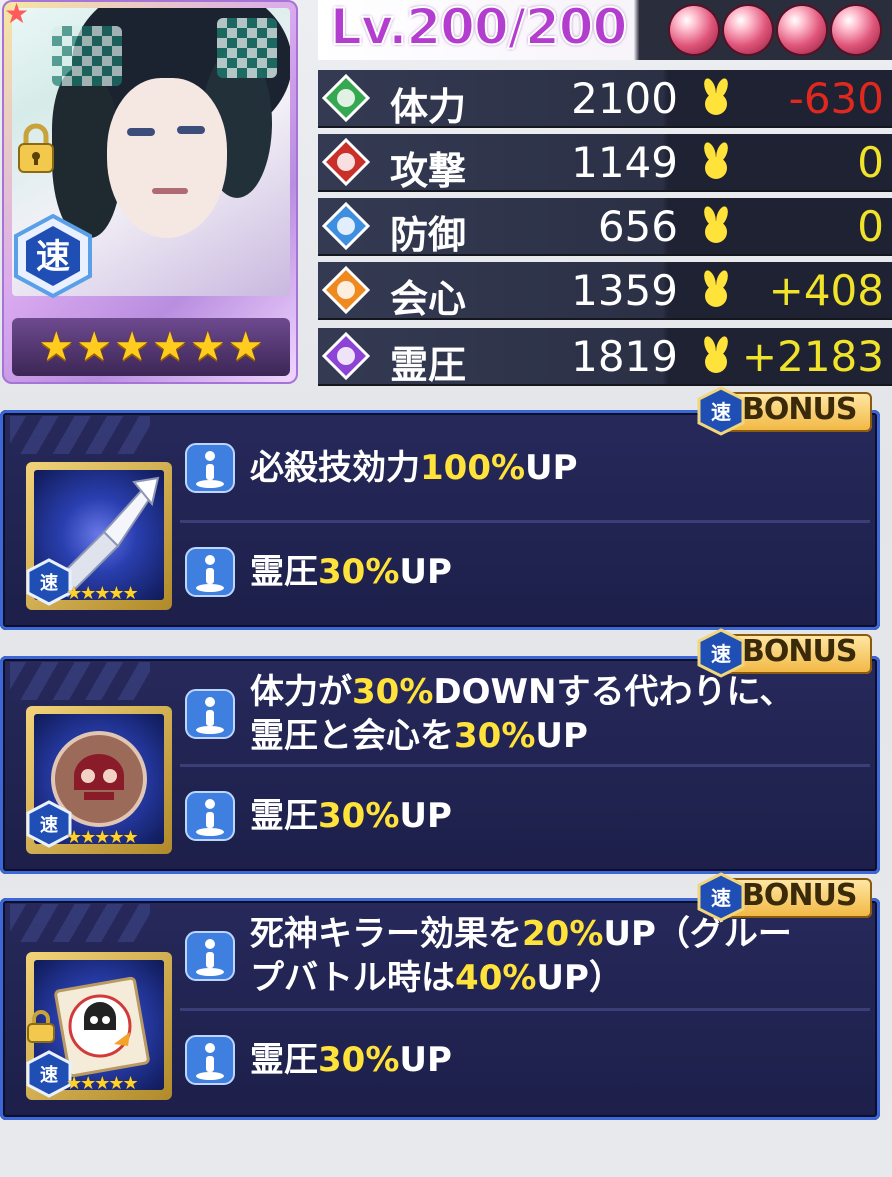 Image resolution: width=892 pixels, height=1177 pixels. I want to click on stat-bonus: +408, so click(826, 290).